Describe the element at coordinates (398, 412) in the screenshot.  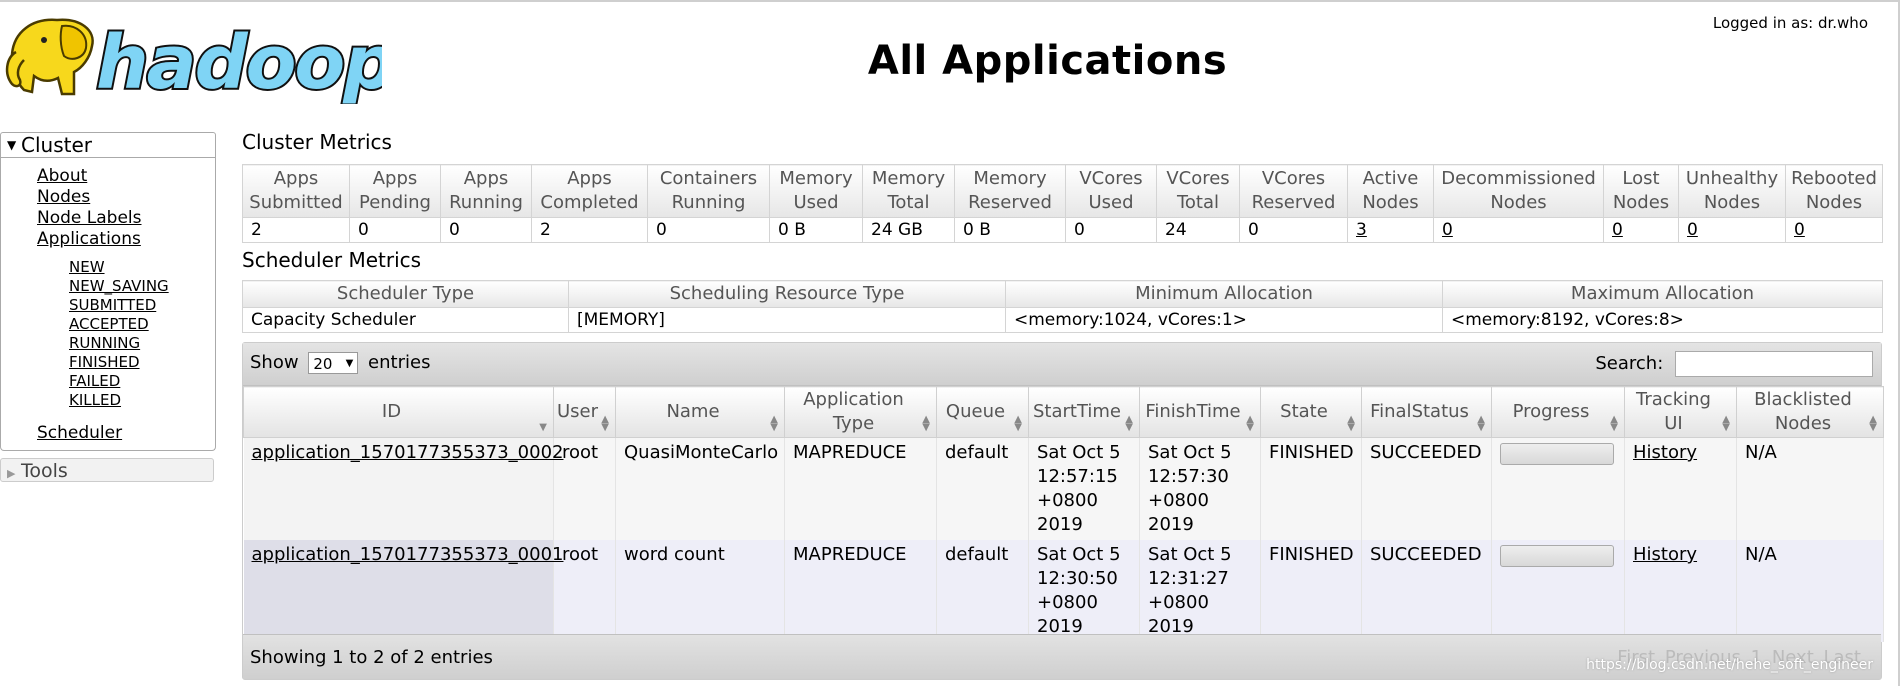
I see `column-header-id: ID ▼` at that location.